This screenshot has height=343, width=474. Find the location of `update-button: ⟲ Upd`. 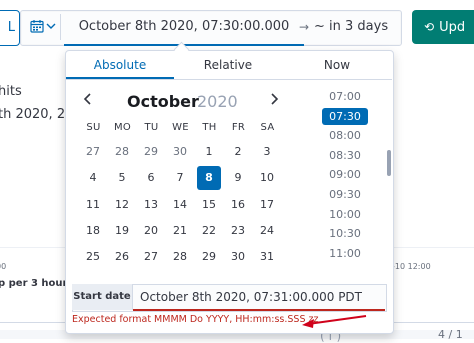

update-button: ⟲ Upd is located at coordinates (443, 27).